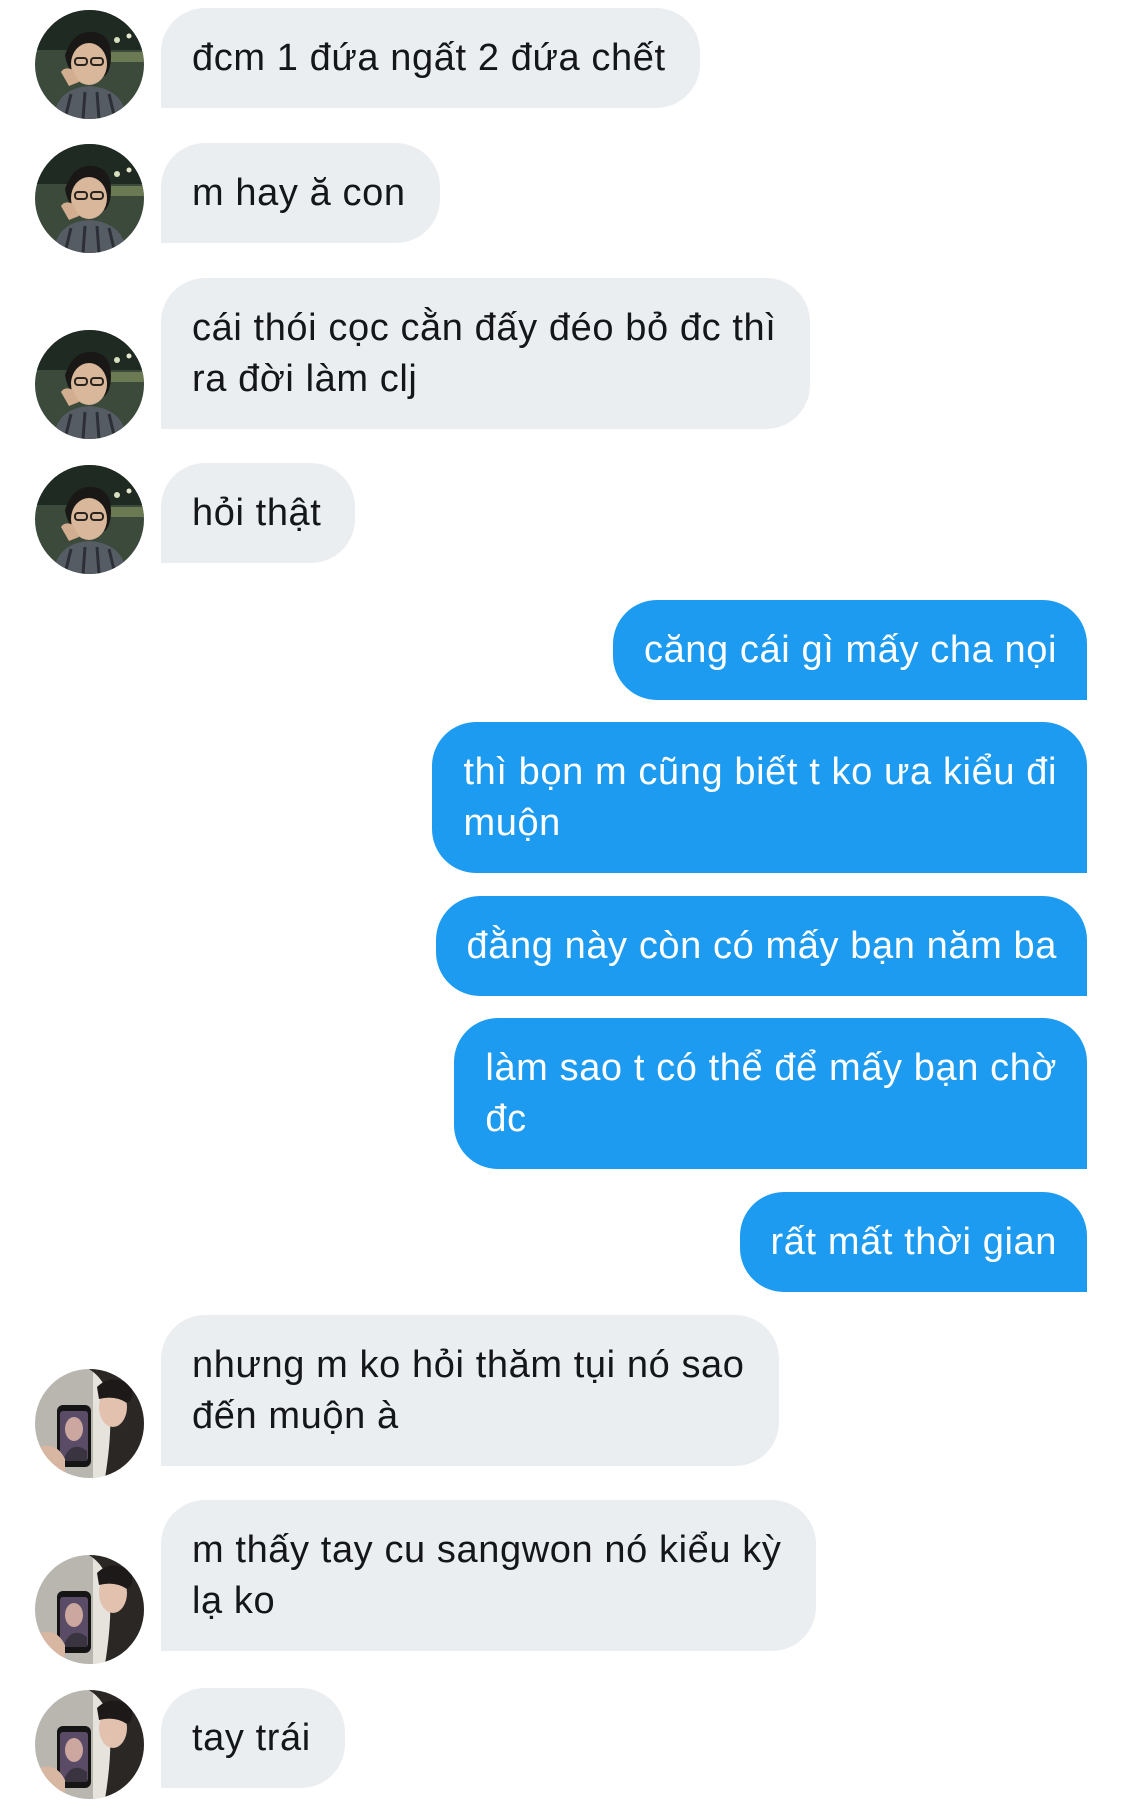  I want to click on outgoing-message-bubble: rất mất thời gian, so click(913, 1242).